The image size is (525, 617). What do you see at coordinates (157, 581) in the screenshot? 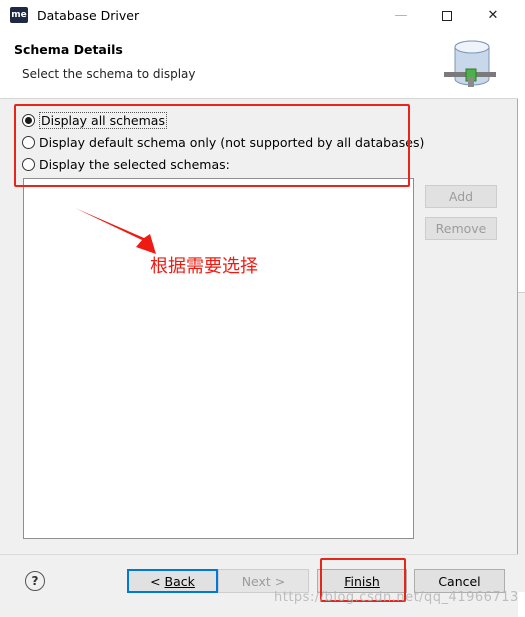
I see `back-arrow: <` at bounding box center [157, 581].